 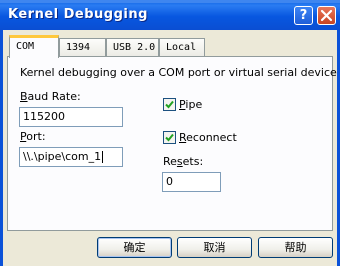 I want to click on tab-1394-label: 1394, so click(x=78, y=47).